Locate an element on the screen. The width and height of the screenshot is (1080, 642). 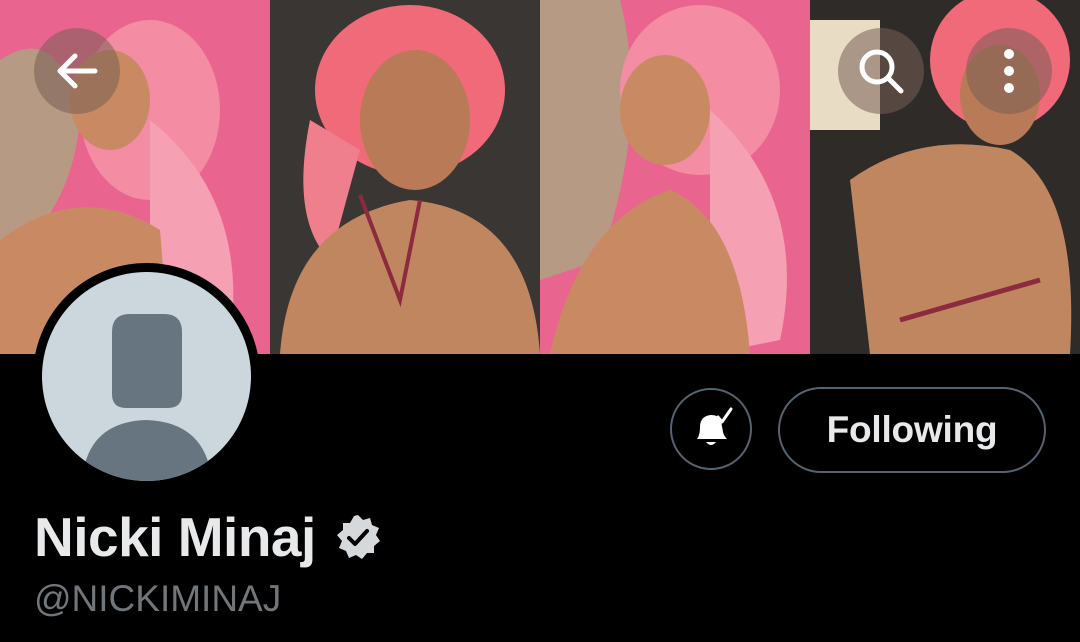
more-vertical-icon is located at coordinates (1009, 71).